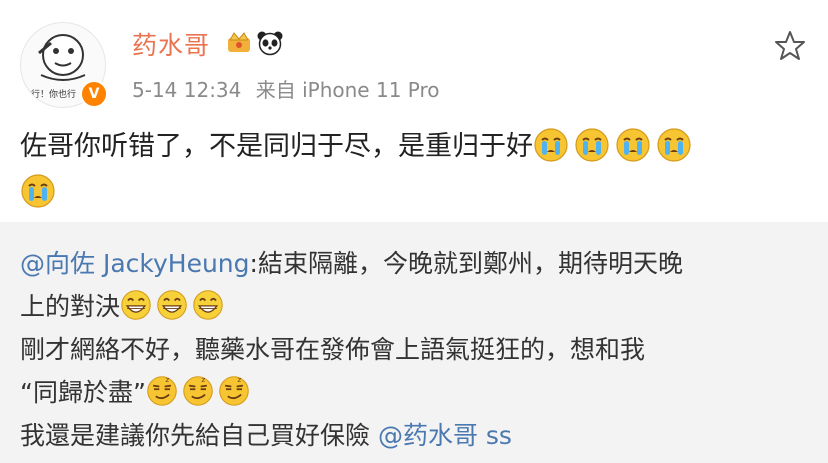  I want to click on repost-text: “同歸於盡”, so click(83, 392).